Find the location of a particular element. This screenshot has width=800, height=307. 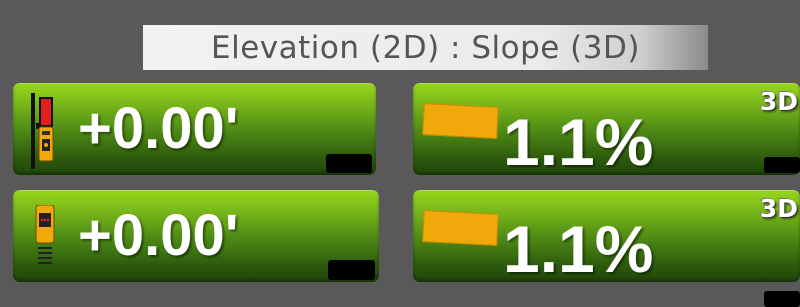

receiver-unit-icon is located at coordinates (45, 236).